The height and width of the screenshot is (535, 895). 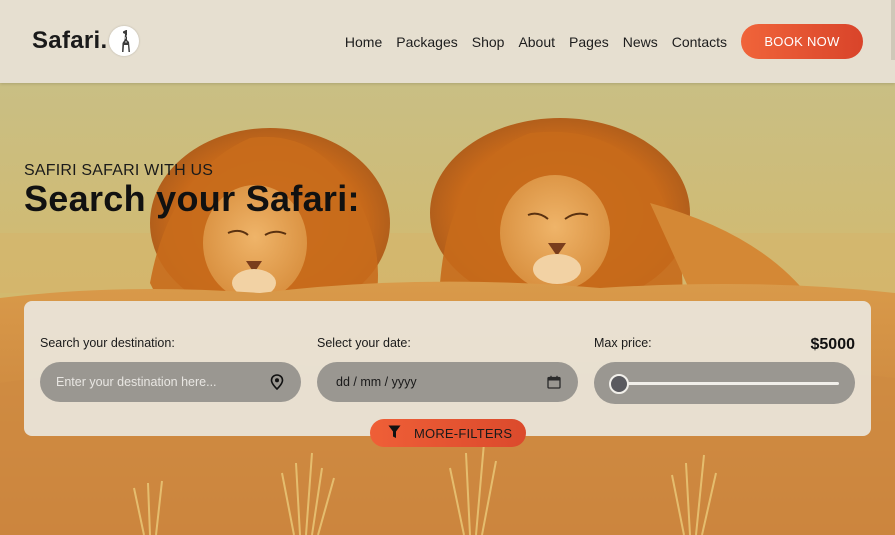 I want to click on logo: Safari., so click(x=86, y=41).